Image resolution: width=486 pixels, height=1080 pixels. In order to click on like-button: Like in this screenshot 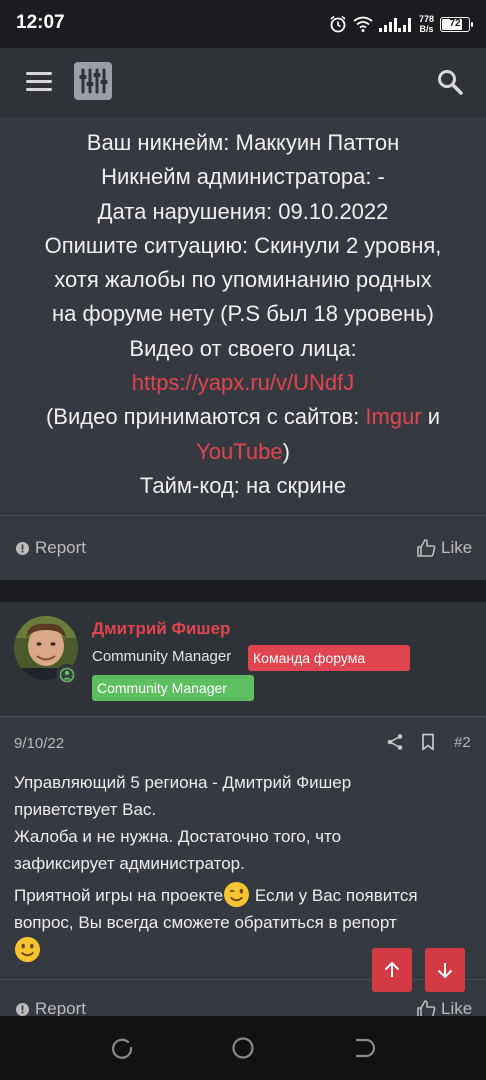, I will do `click(444, 548)`.